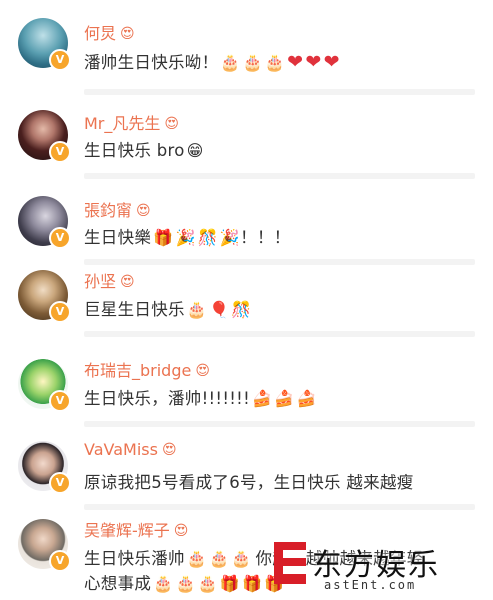 The height and width of the screenshot is (600, 493). What do you see at coordinates (167, 398) in the screenshot?
I see `comment-body: 生日快乐，潘帅!!!!!!!` at bounding box center [167, 398].